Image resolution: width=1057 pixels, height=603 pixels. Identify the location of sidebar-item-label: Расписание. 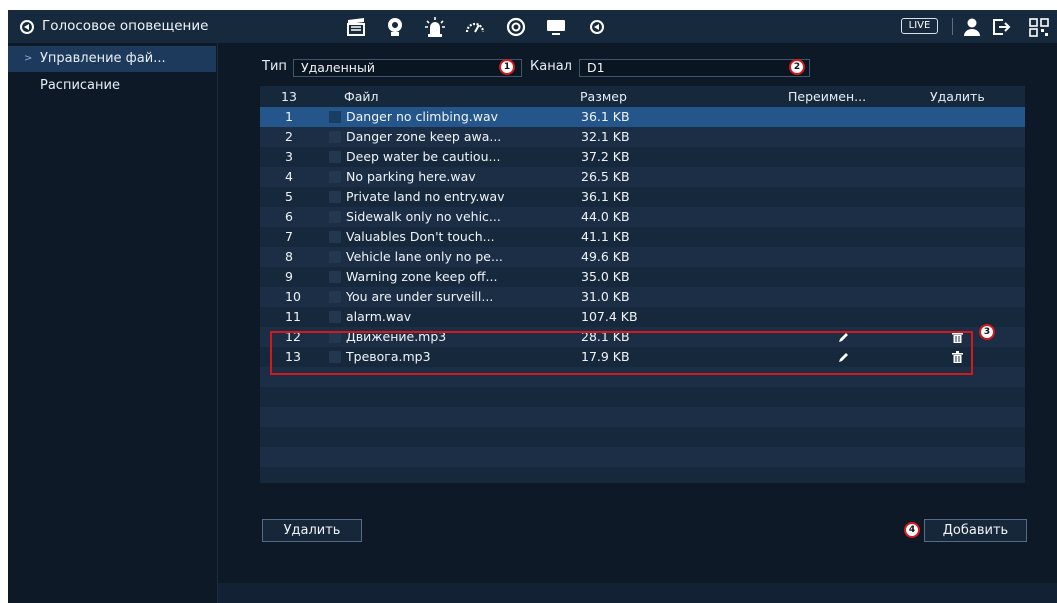
(80, 85).